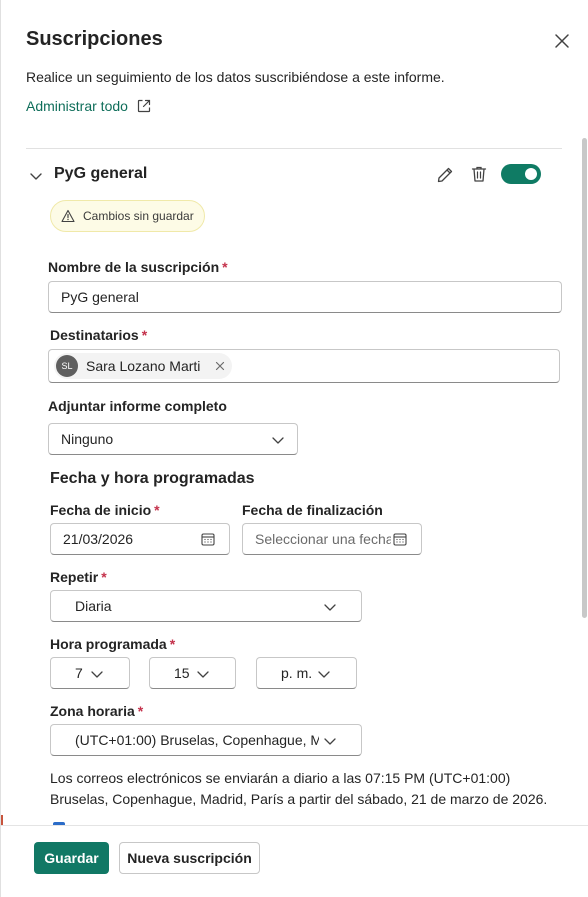  What do you see at coordinates (152, 478) in the screenshot?
I see `schedule-section-title: Fecha y hora programadas` at bounding box center [152, 478].